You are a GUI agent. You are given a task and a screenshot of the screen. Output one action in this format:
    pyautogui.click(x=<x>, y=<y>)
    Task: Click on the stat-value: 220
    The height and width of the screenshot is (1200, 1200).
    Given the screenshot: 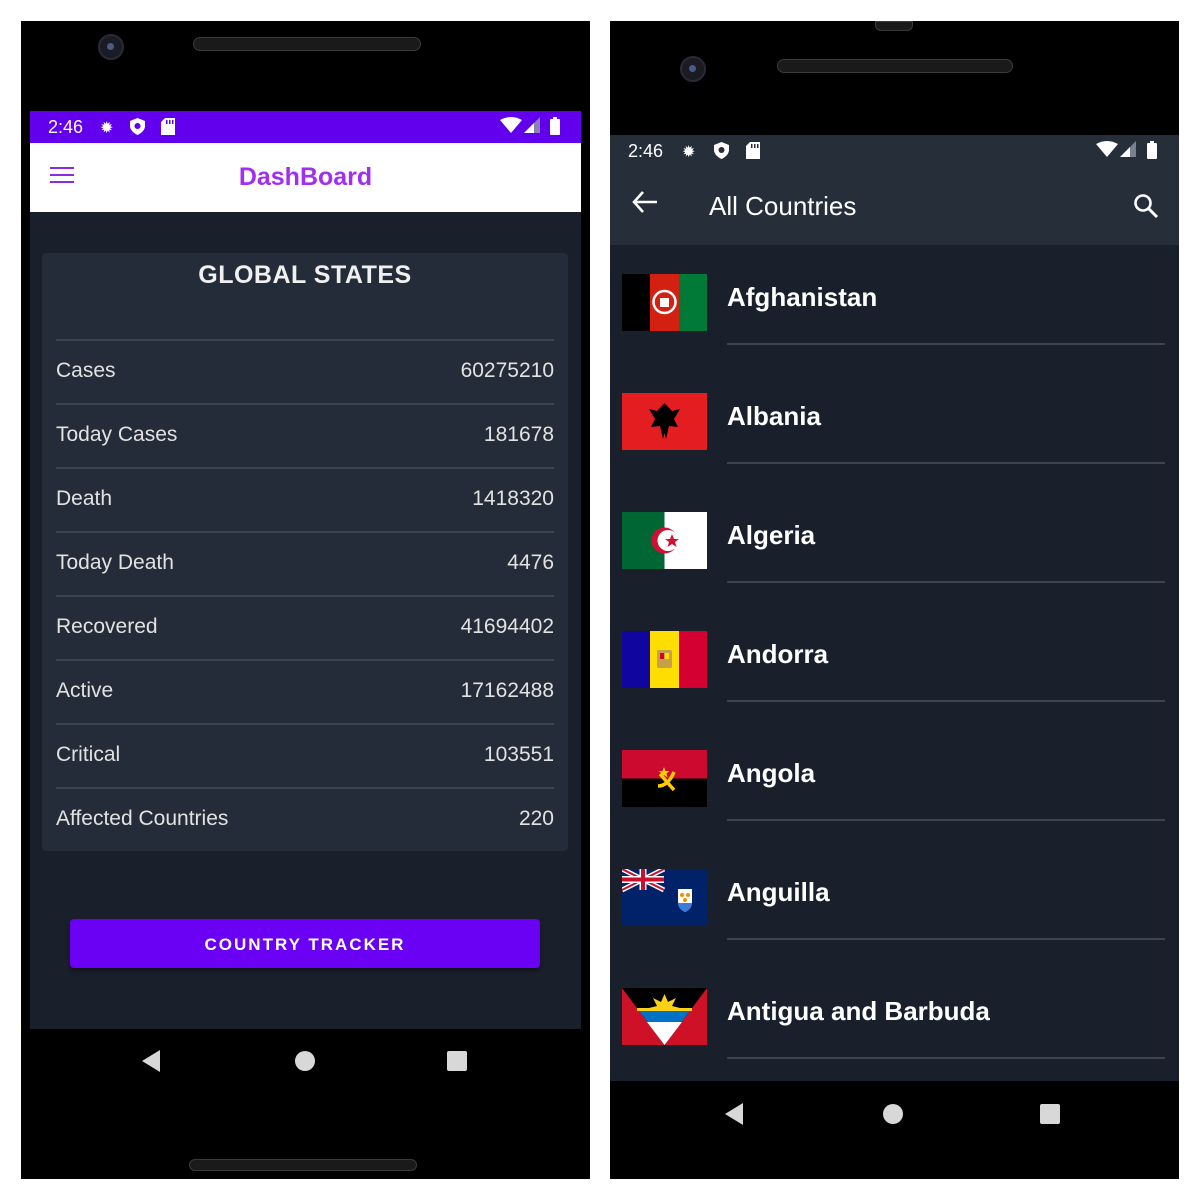 What is the action you would take?
    pyautogui.click(x=536, y=818)
    